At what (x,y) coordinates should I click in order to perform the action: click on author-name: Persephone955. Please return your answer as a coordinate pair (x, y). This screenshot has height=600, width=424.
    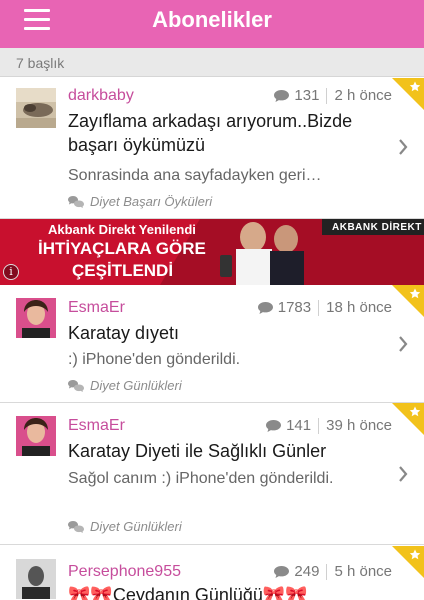
    Looking at the image, I should click on (124, 572).